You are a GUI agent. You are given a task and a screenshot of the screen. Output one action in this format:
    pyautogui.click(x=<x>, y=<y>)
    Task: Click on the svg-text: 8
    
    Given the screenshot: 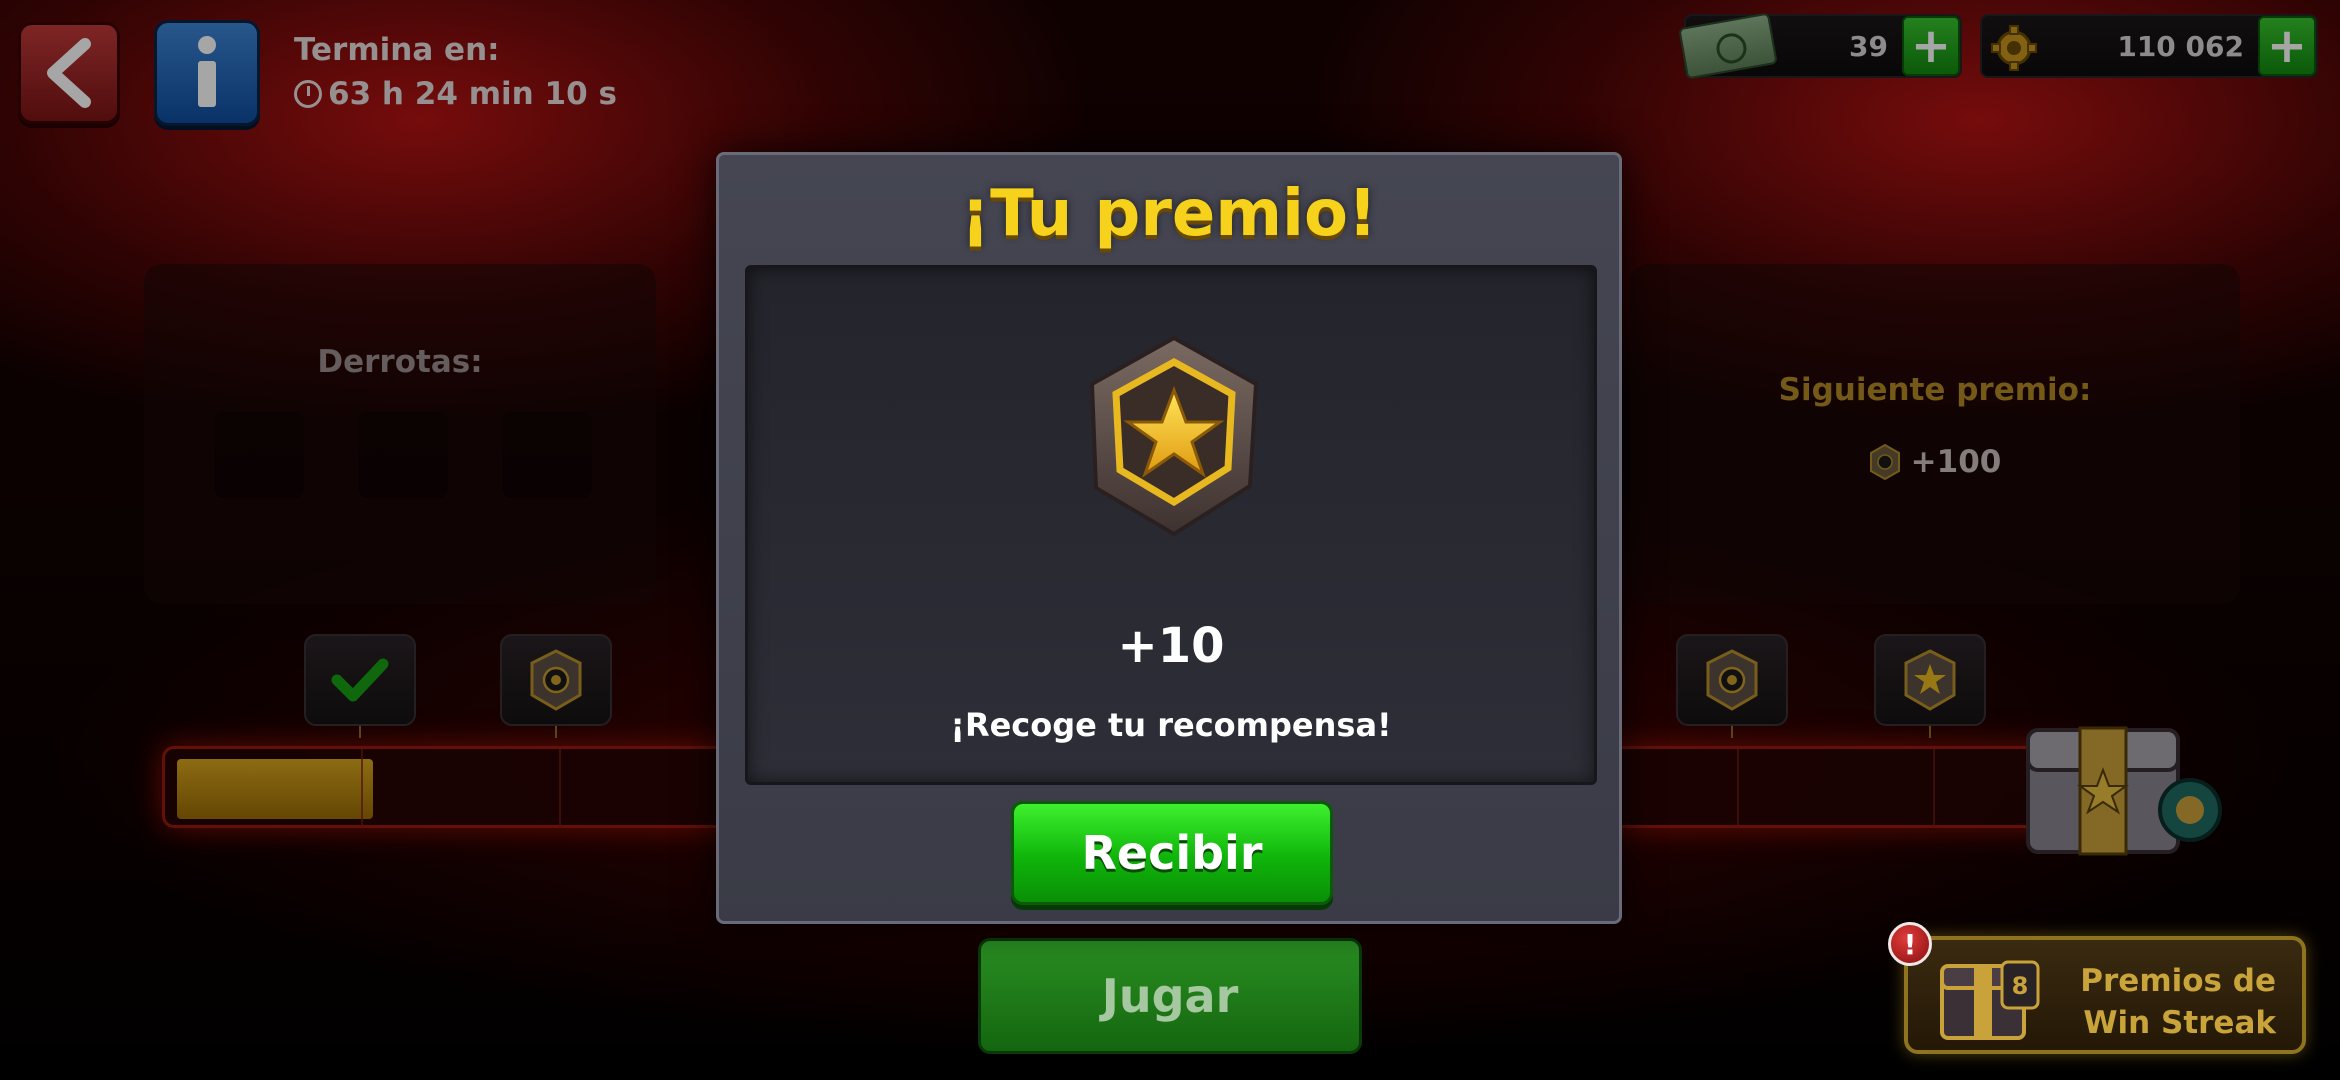 What is the action you would take?
    pyautogui.click(x=2020, y=986)
    